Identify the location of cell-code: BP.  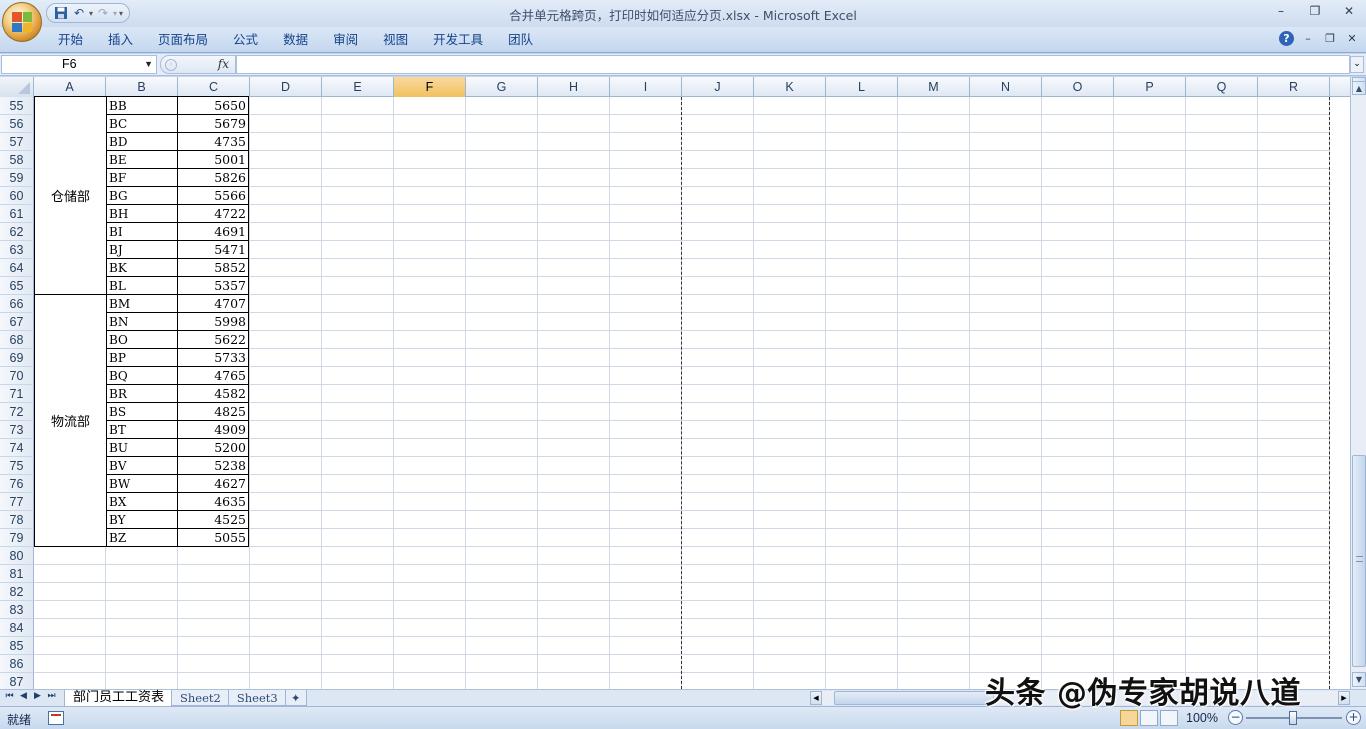
(142, 358).